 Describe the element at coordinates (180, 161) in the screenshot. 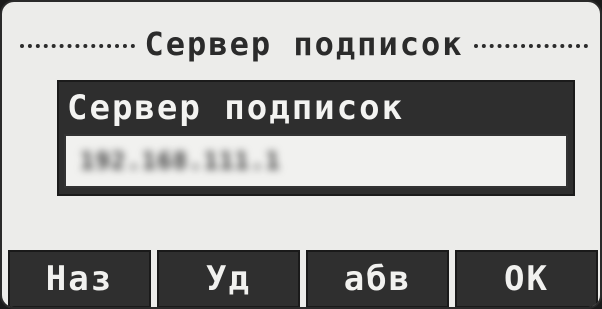

I see `server-address-value: 192.168.111.1` at that location.